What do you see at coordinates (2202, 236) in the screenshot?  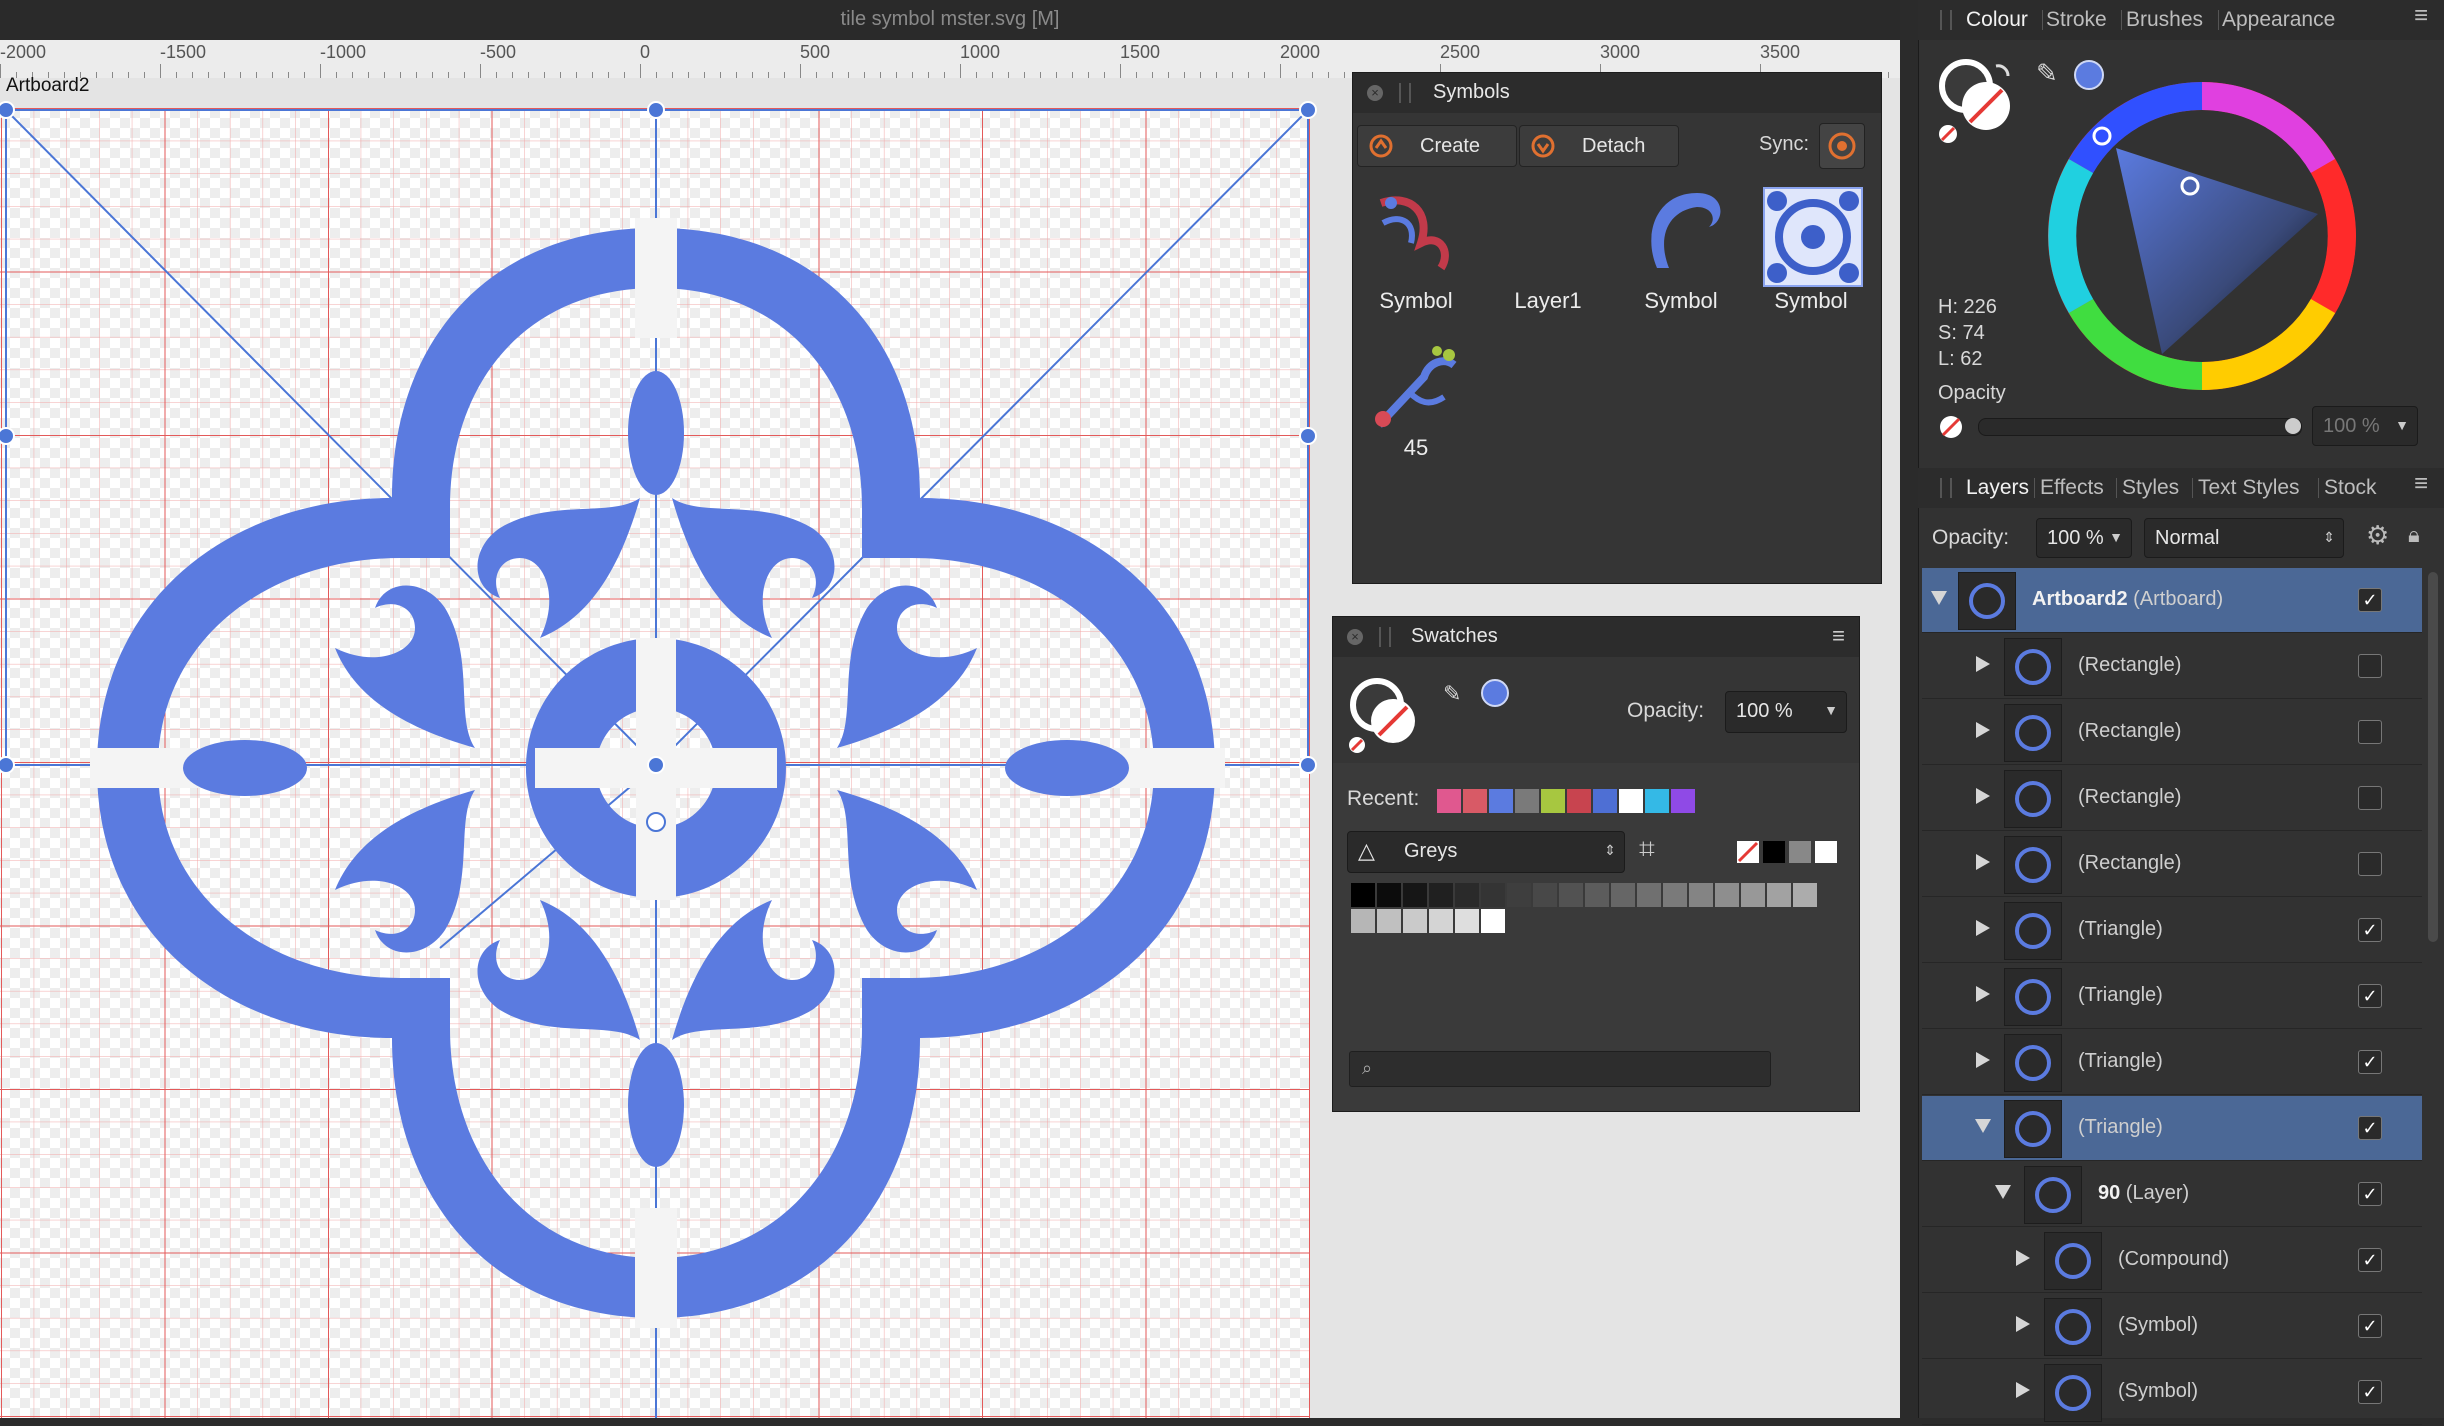 I see `hsl-colour-wheel` at bounding box center [2202, 236].